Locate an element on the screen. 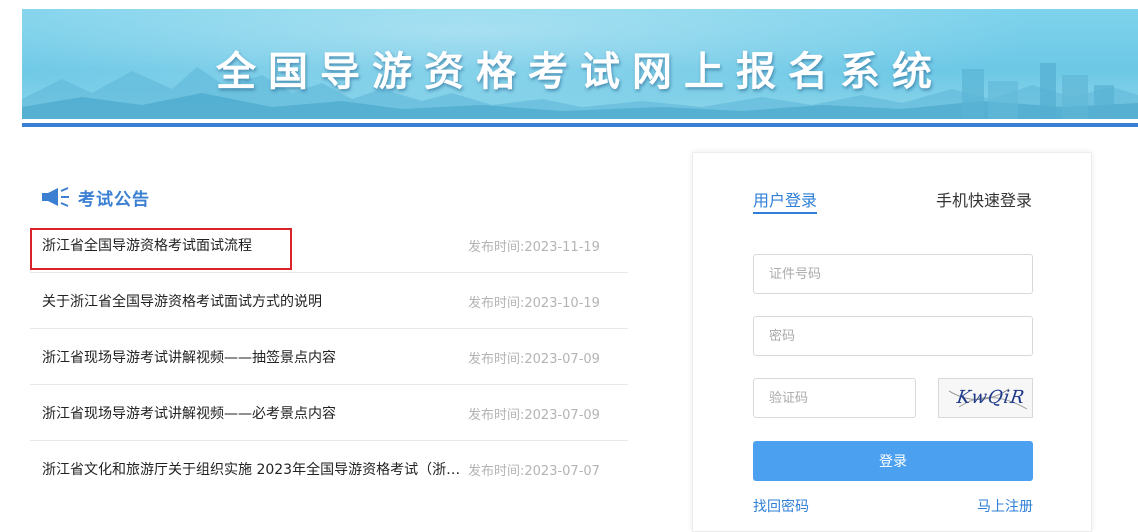 This screenshot has height=532, width=1138. notice-item: 关于浙江省全国导游资格考试面试方式的说明 发布时间:2023-10-19 is located at coordinates (329, 301).